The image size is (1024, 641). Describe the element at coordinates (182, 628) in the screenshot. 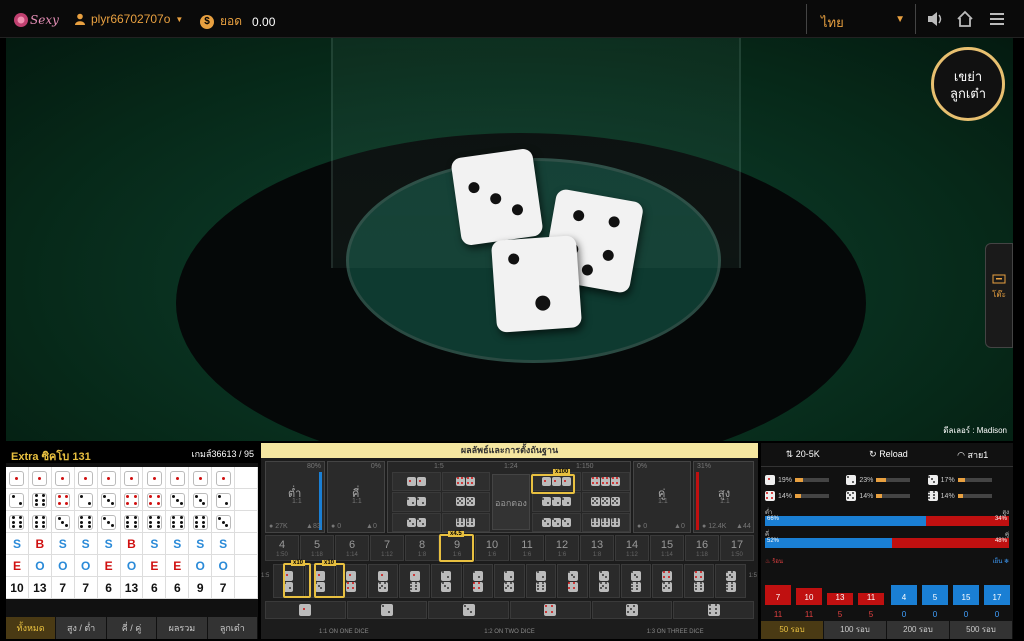

I see `roadmap-tab: ผลรวม` at that location.